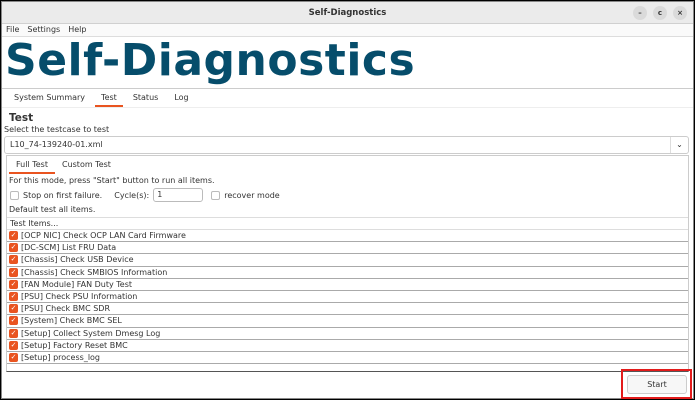  Describe the element at coordinates (347, 334) in the screenshot. I see `list-item: ✓ [Setup] Collect System Dmesg Log` at that location.